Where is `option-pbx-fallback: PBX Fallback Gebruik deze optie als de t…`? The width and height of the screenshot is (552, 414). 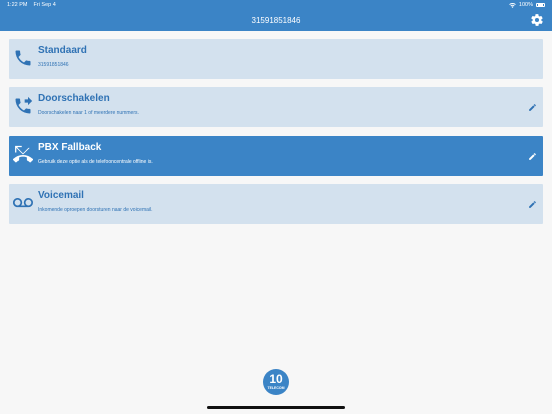
option-pbx-fallback: PBX Fallback Gebruik deze optie als de t… is located at coordinates (276, 156).